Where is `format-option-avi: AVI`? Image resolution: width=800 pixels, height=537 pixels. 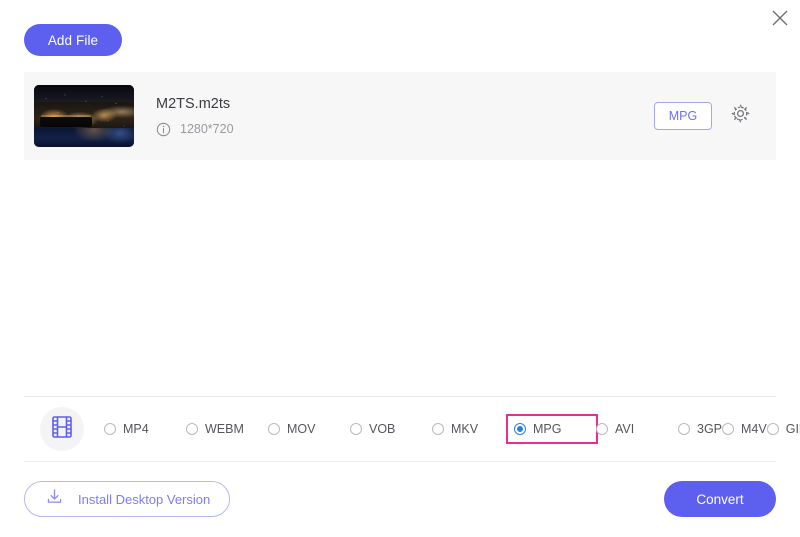 format-option-avi: AVI is located at coordinates (637, 429).